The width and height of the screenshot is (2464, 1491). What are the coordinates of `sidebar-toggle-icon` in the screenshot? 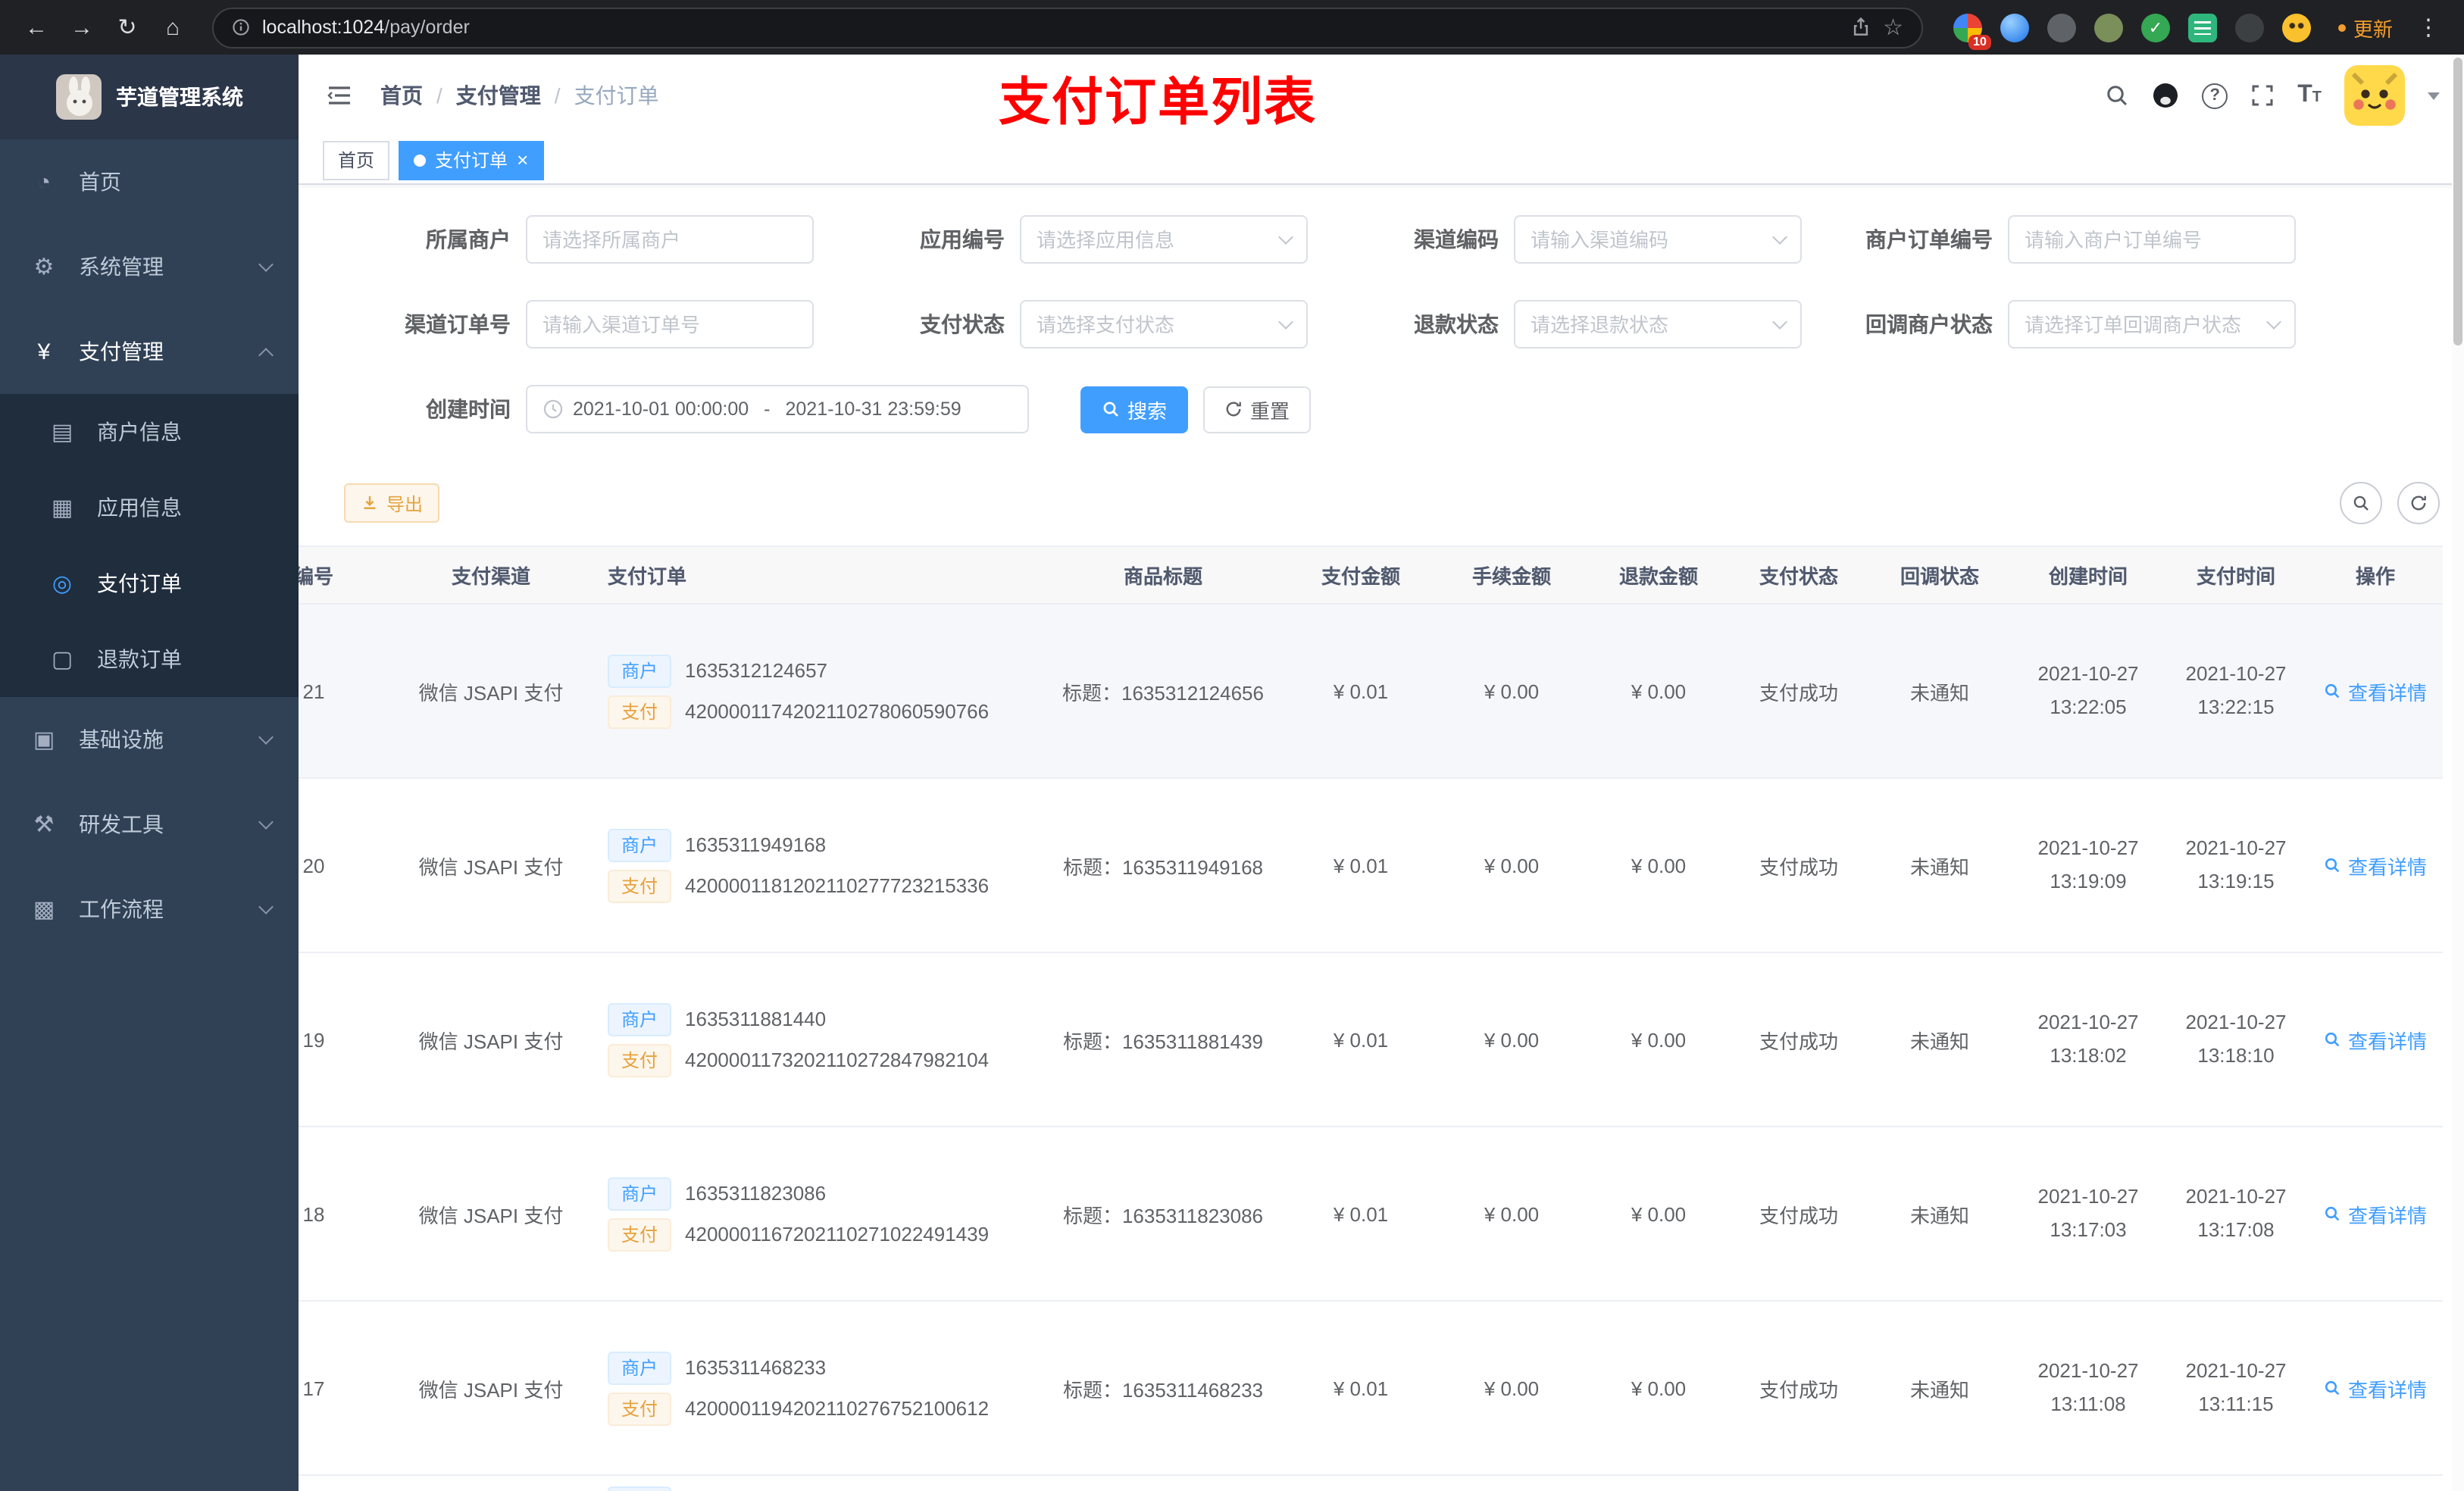 It's located at (339, 95).